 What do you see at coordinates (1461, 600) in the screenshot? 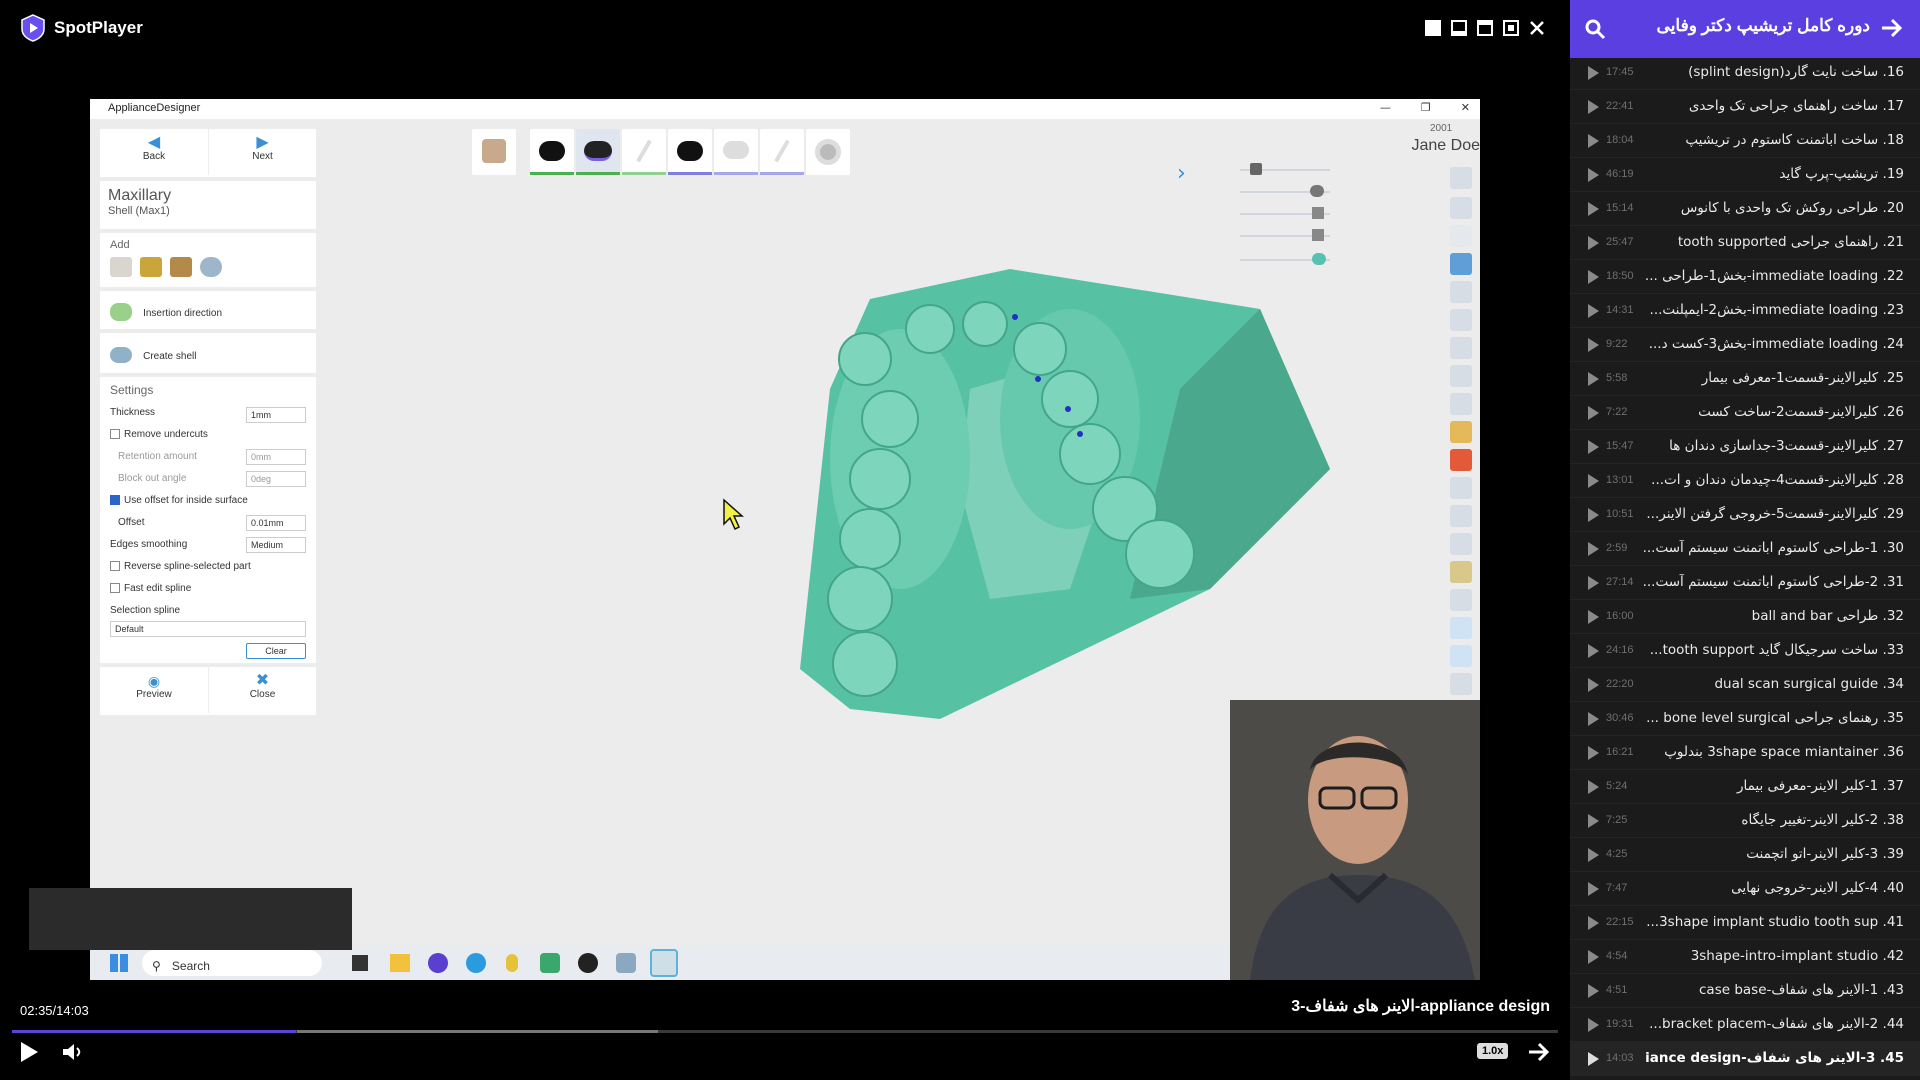
I see `hand-icon` at bounding box center [1461, 600].